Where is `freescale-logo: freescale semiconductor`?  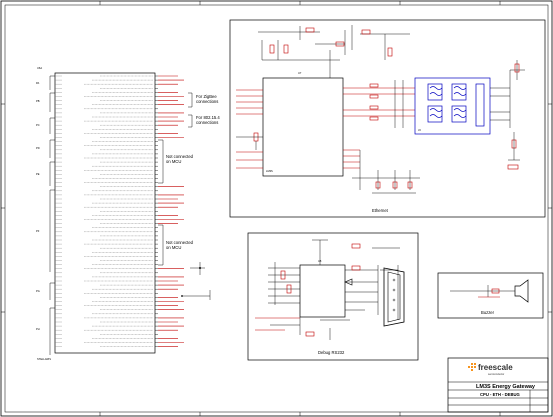
freescale-logo: freescale semiconductor is located at coordinates (490, 369).